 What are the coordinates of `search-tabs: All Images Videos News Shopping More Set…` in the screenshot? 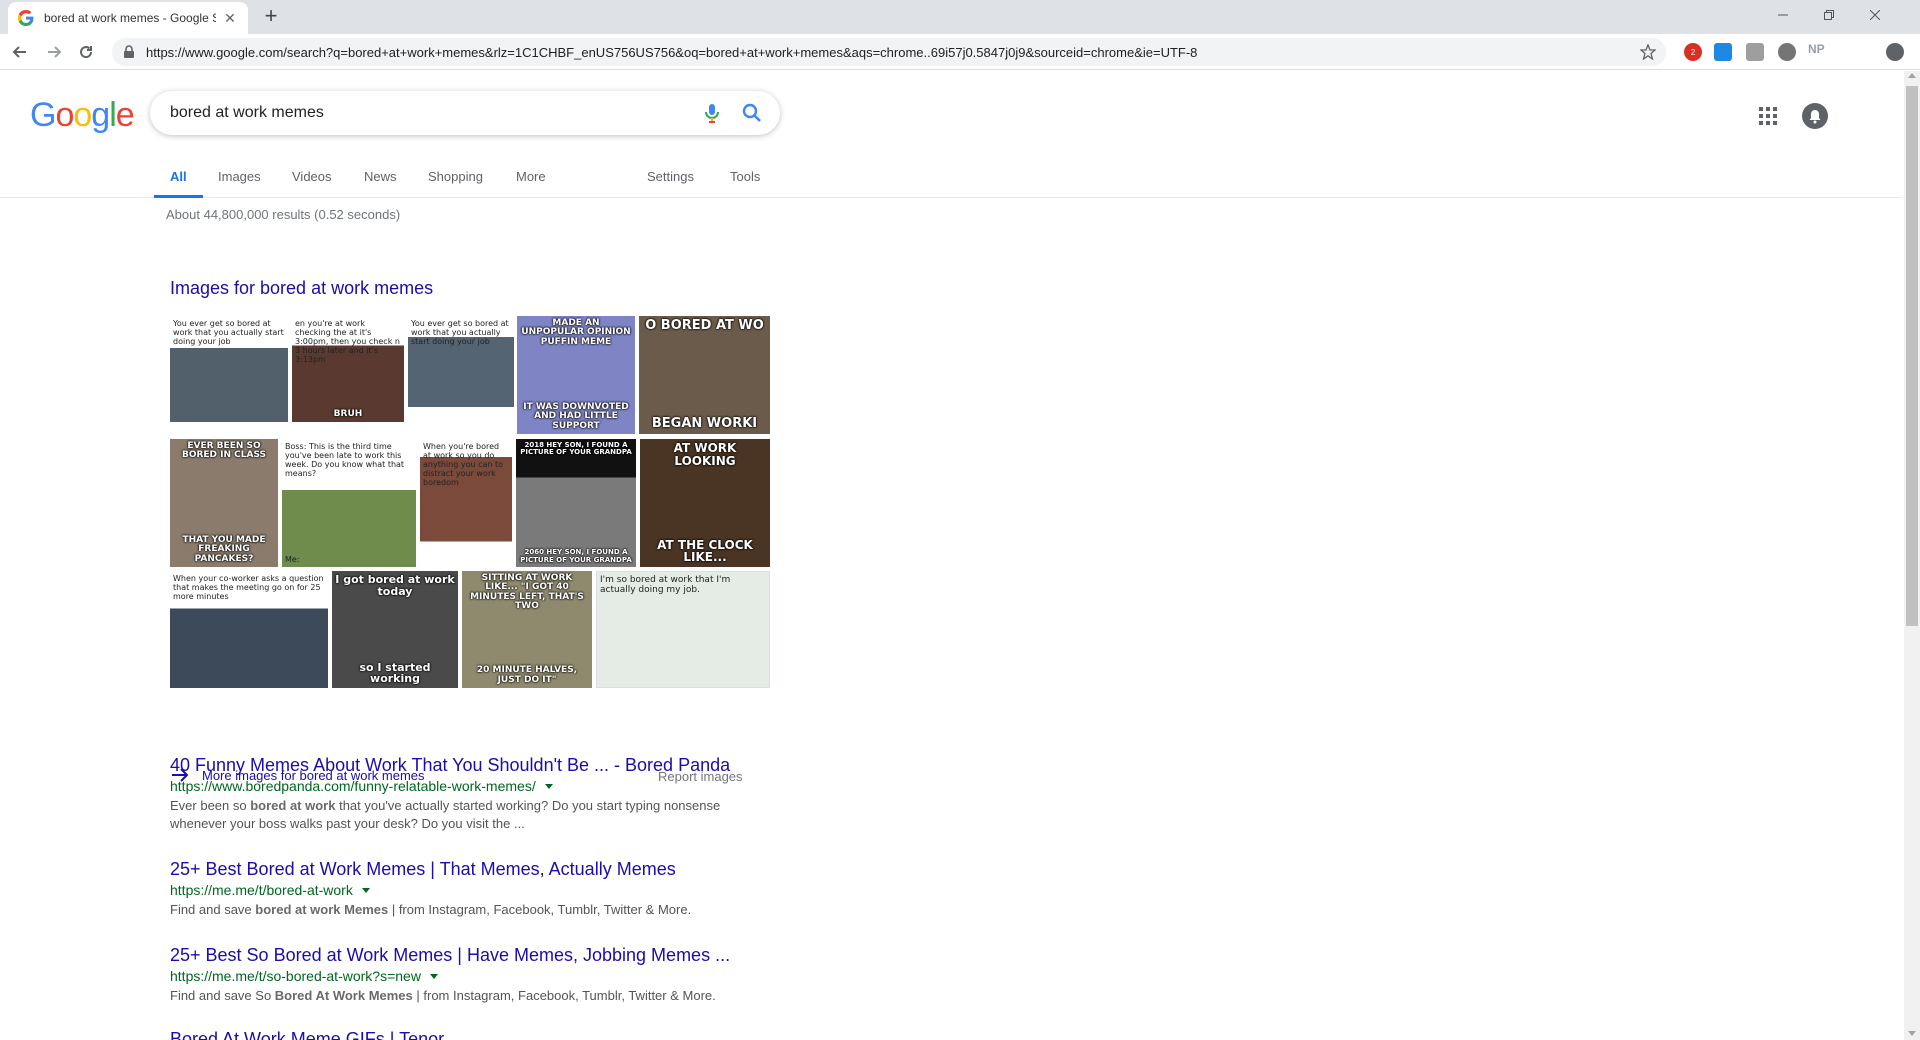 It's located at (951, 177).